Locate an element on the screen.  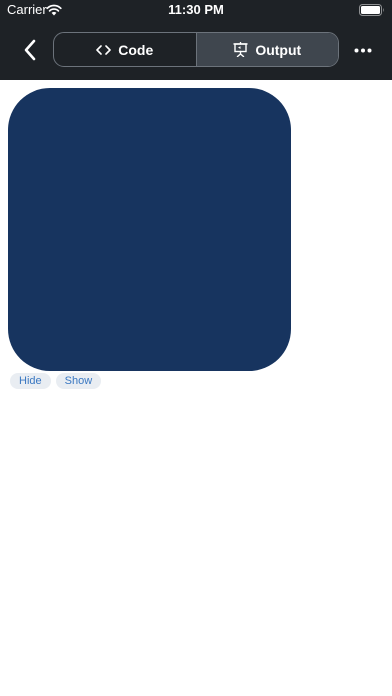
show-button: Show is located at coordinates (78, 381).